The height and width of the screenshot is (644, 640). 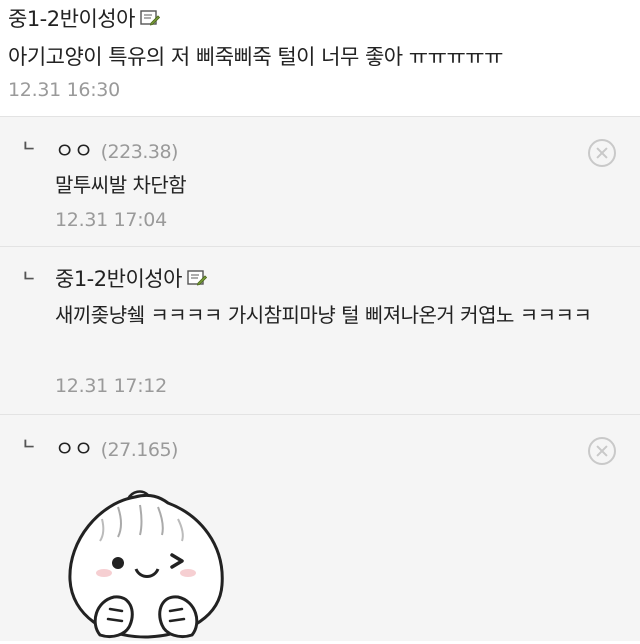 What do you see at coordinates (111, 220) in the screenshot?
I see `comment-time: 12.31 17:04` at bounding box center [111, 220].